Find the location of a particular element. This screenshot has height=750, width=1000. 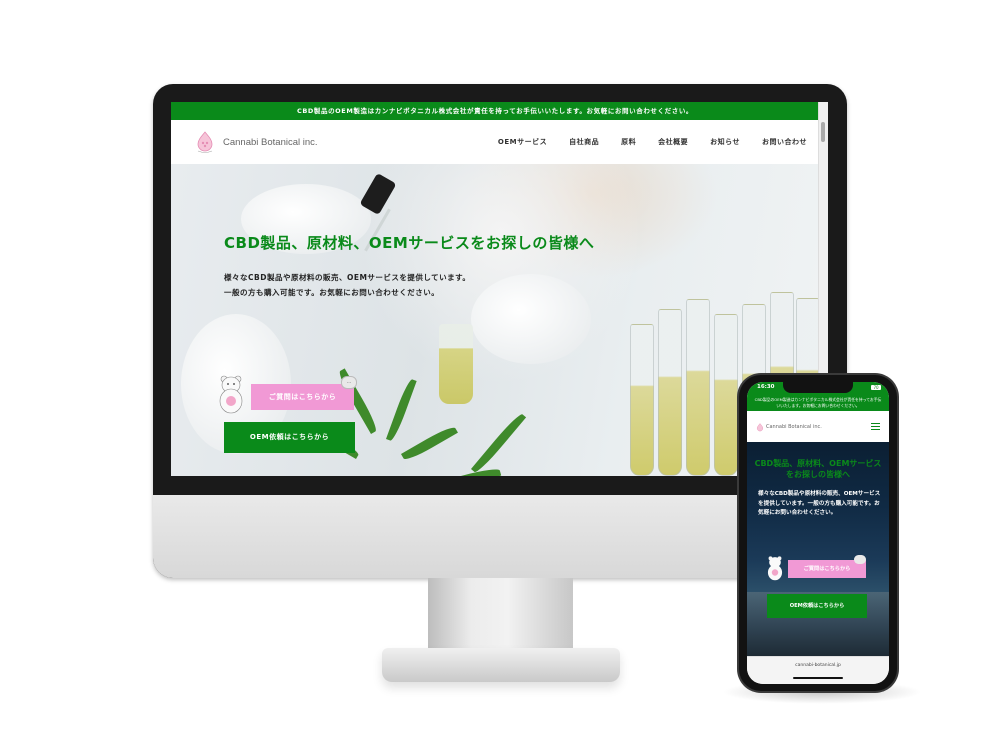

battery-icon: 70 is located at coordinates (876, 387).